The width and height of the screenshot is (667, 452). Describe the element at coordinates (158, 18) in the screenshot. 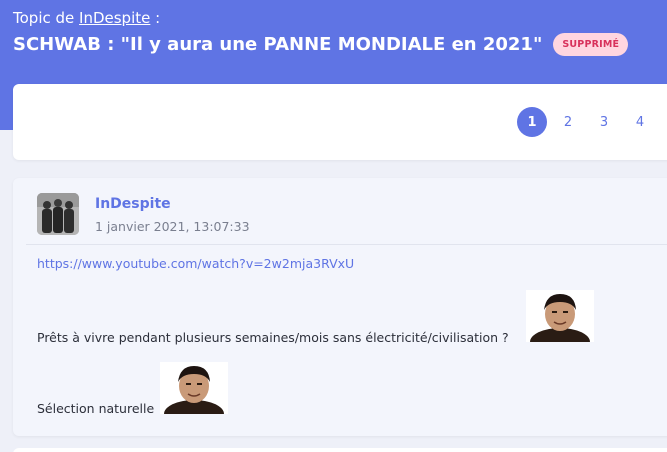

I see `topic-suffix: :` at that location.